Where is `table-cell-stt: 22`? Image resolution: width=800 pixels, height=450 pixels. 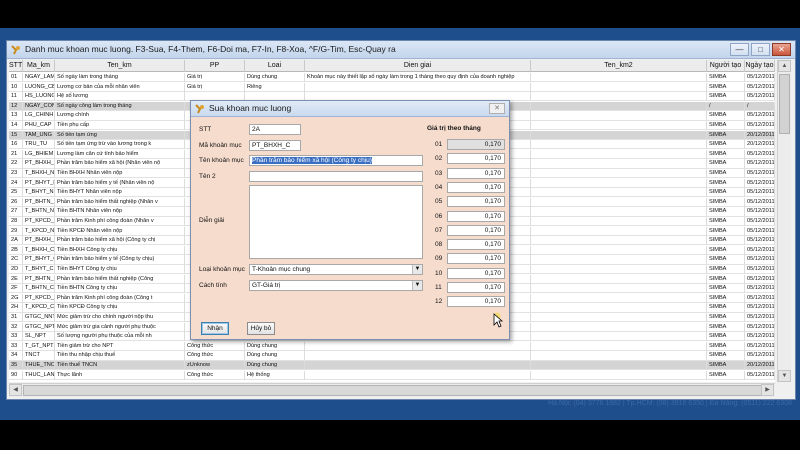
table-cell-stt: 22 is located at coordinates (16, 164).